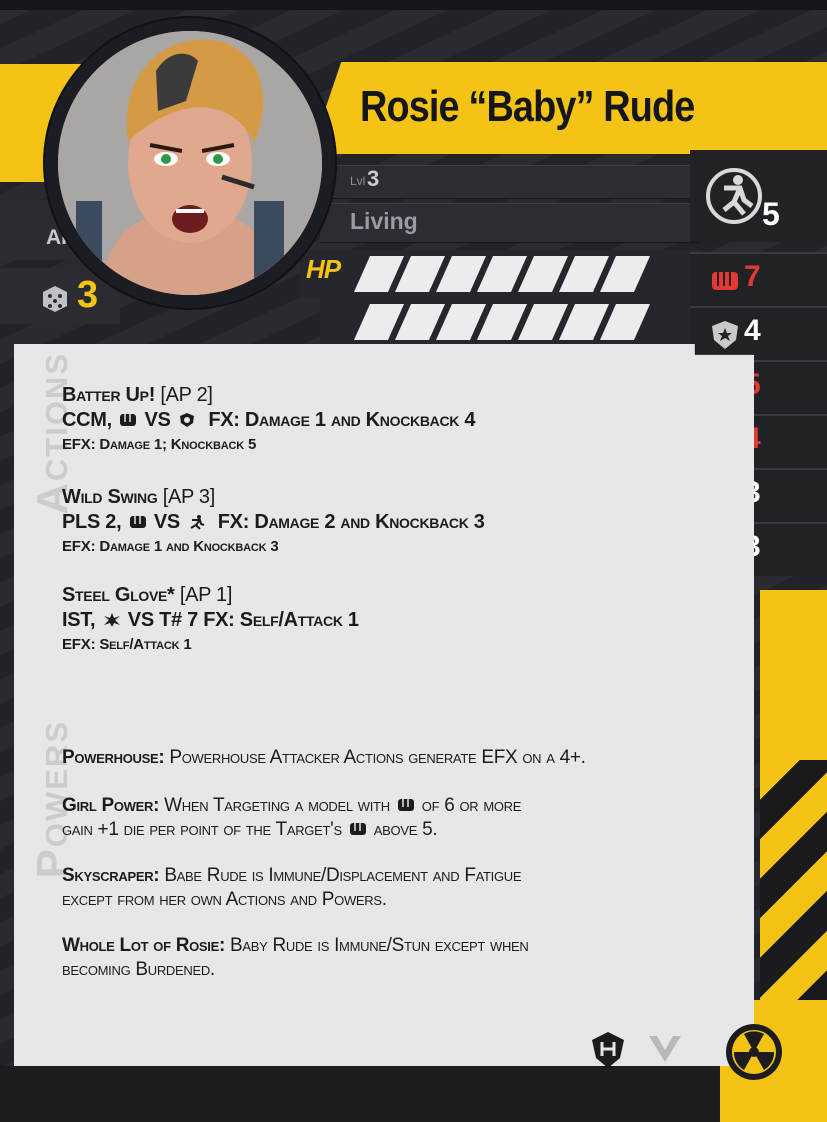  Describe the element at coordinates (170, 546) in the screenshot. I see `action-efx: EFX: Damage 1 and Knockback 3` at that location.